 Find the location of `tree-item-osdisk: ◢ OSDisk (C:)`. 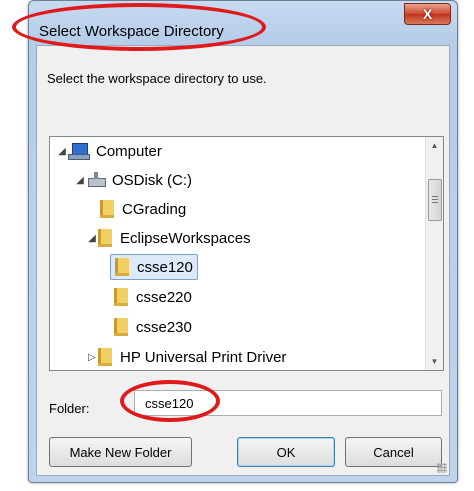

tree-item-osdisk: ◢ OSDisk (C:) is located at coordinates (133, 180).